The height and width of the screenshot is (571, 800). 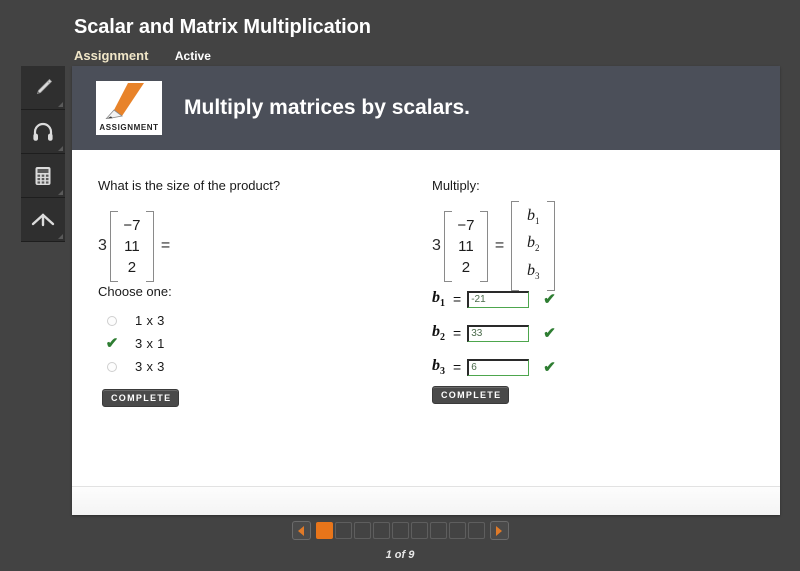 I want to click on pencil-icon, so click(x=43, y=88).